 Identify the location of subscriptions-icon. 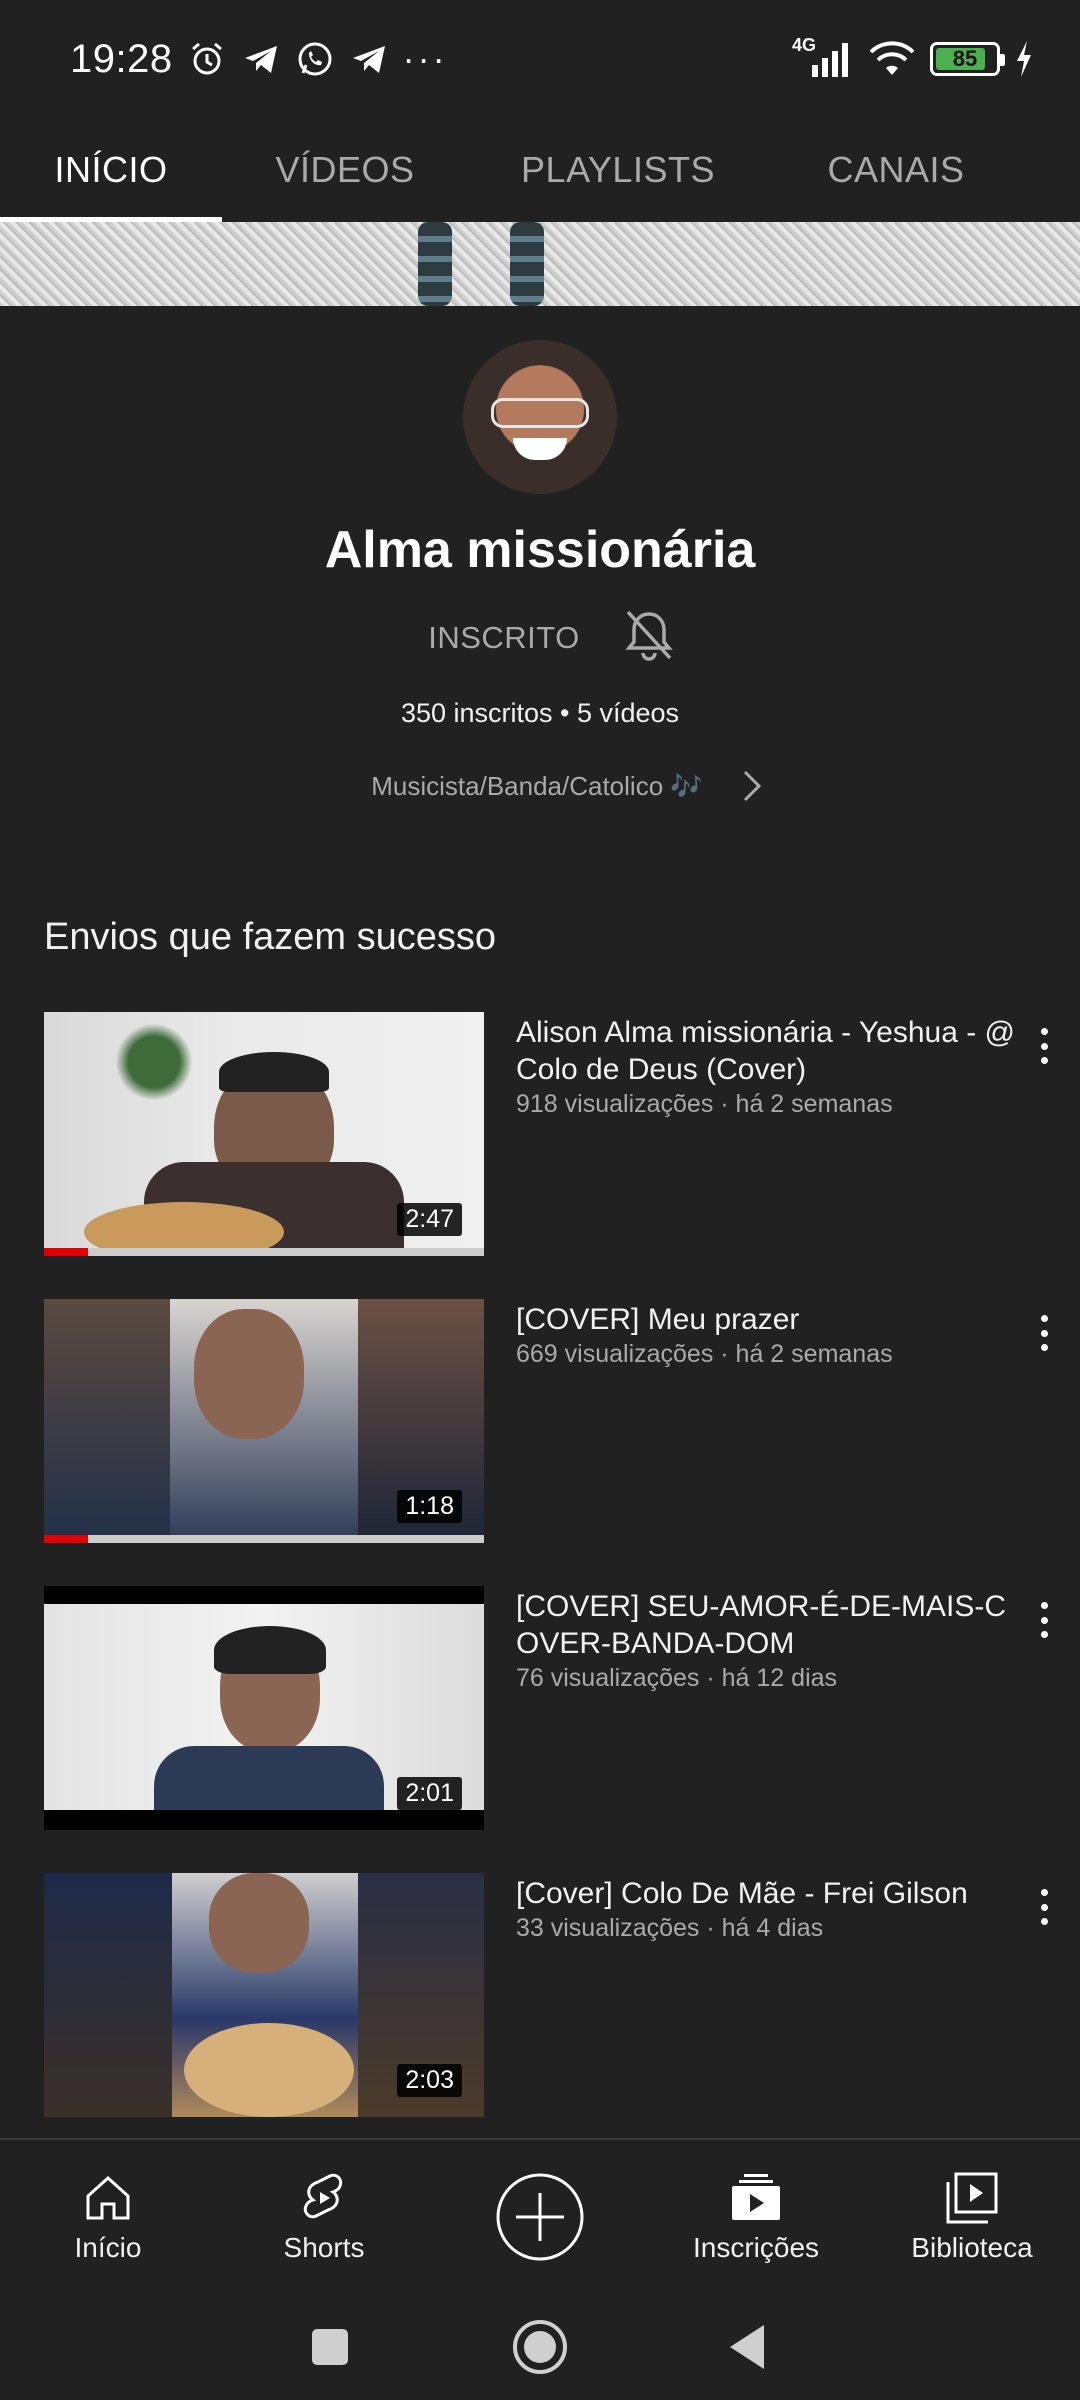
(756, 2197).